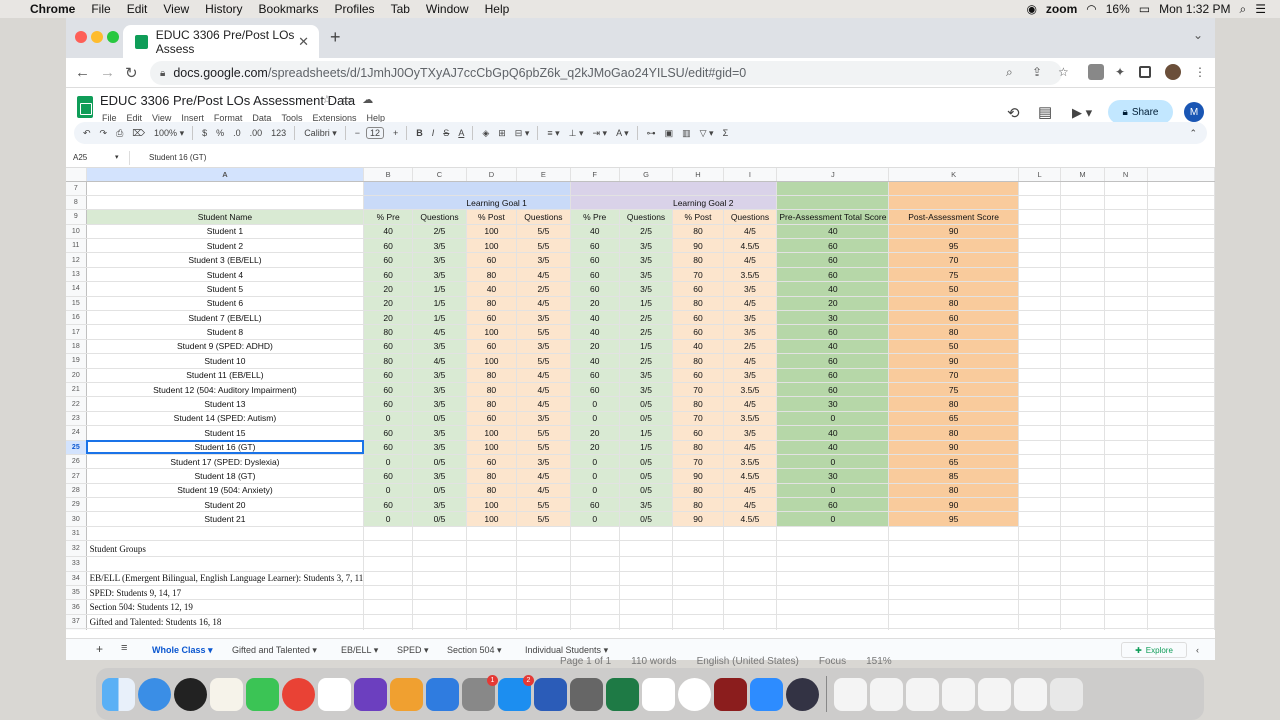 This screenshot has width=1280, height=720. Describe the element at coordinates (600, 133) in the screenshot. I see `text-wrap-icon: ⇥ ▾` at that location.